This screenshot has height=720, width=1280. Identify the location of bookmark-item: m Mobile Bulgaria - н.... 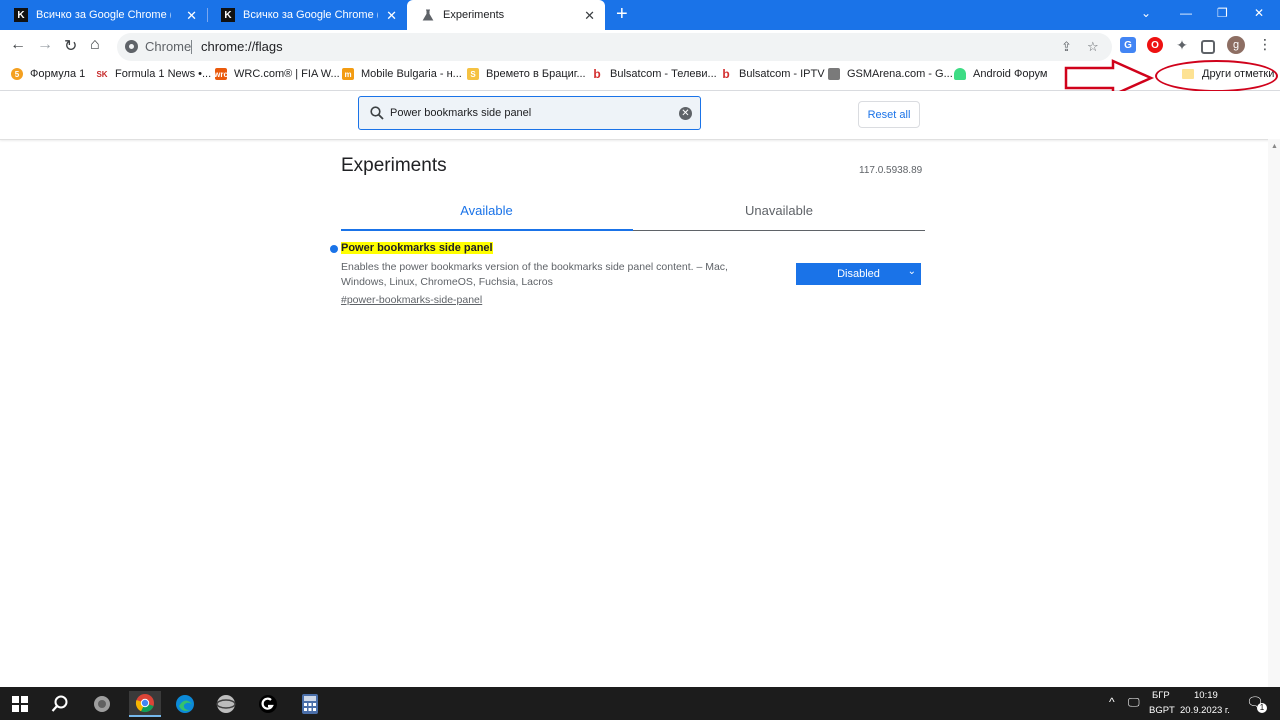
(402, 74).